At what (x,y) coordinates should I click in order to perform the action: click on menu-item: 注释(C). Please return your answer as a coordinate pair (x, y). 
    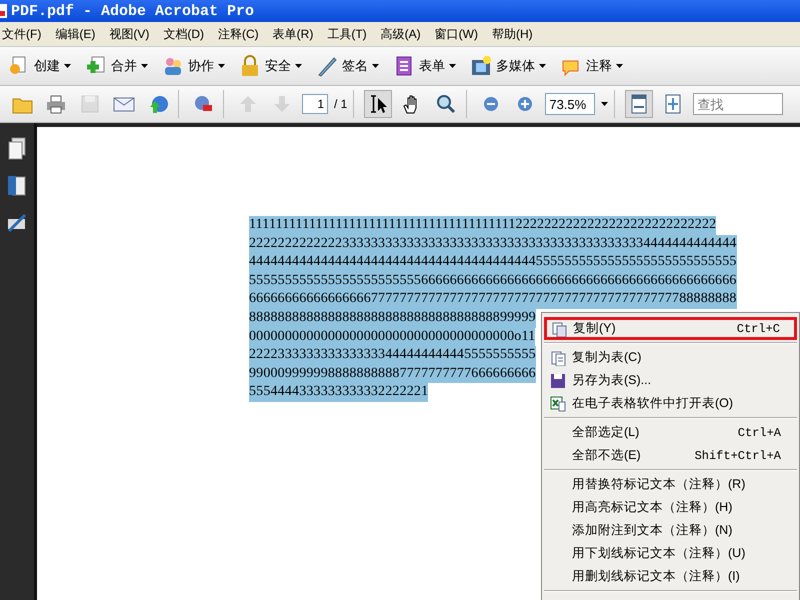
    Looking at the image, I should click on (238, 34).